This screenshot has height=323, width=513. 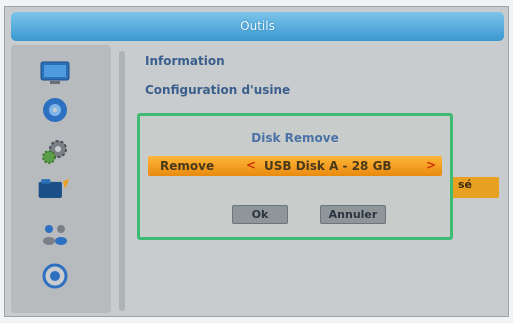 I want to click on window-title: Outils, so click(x=257, y=26).